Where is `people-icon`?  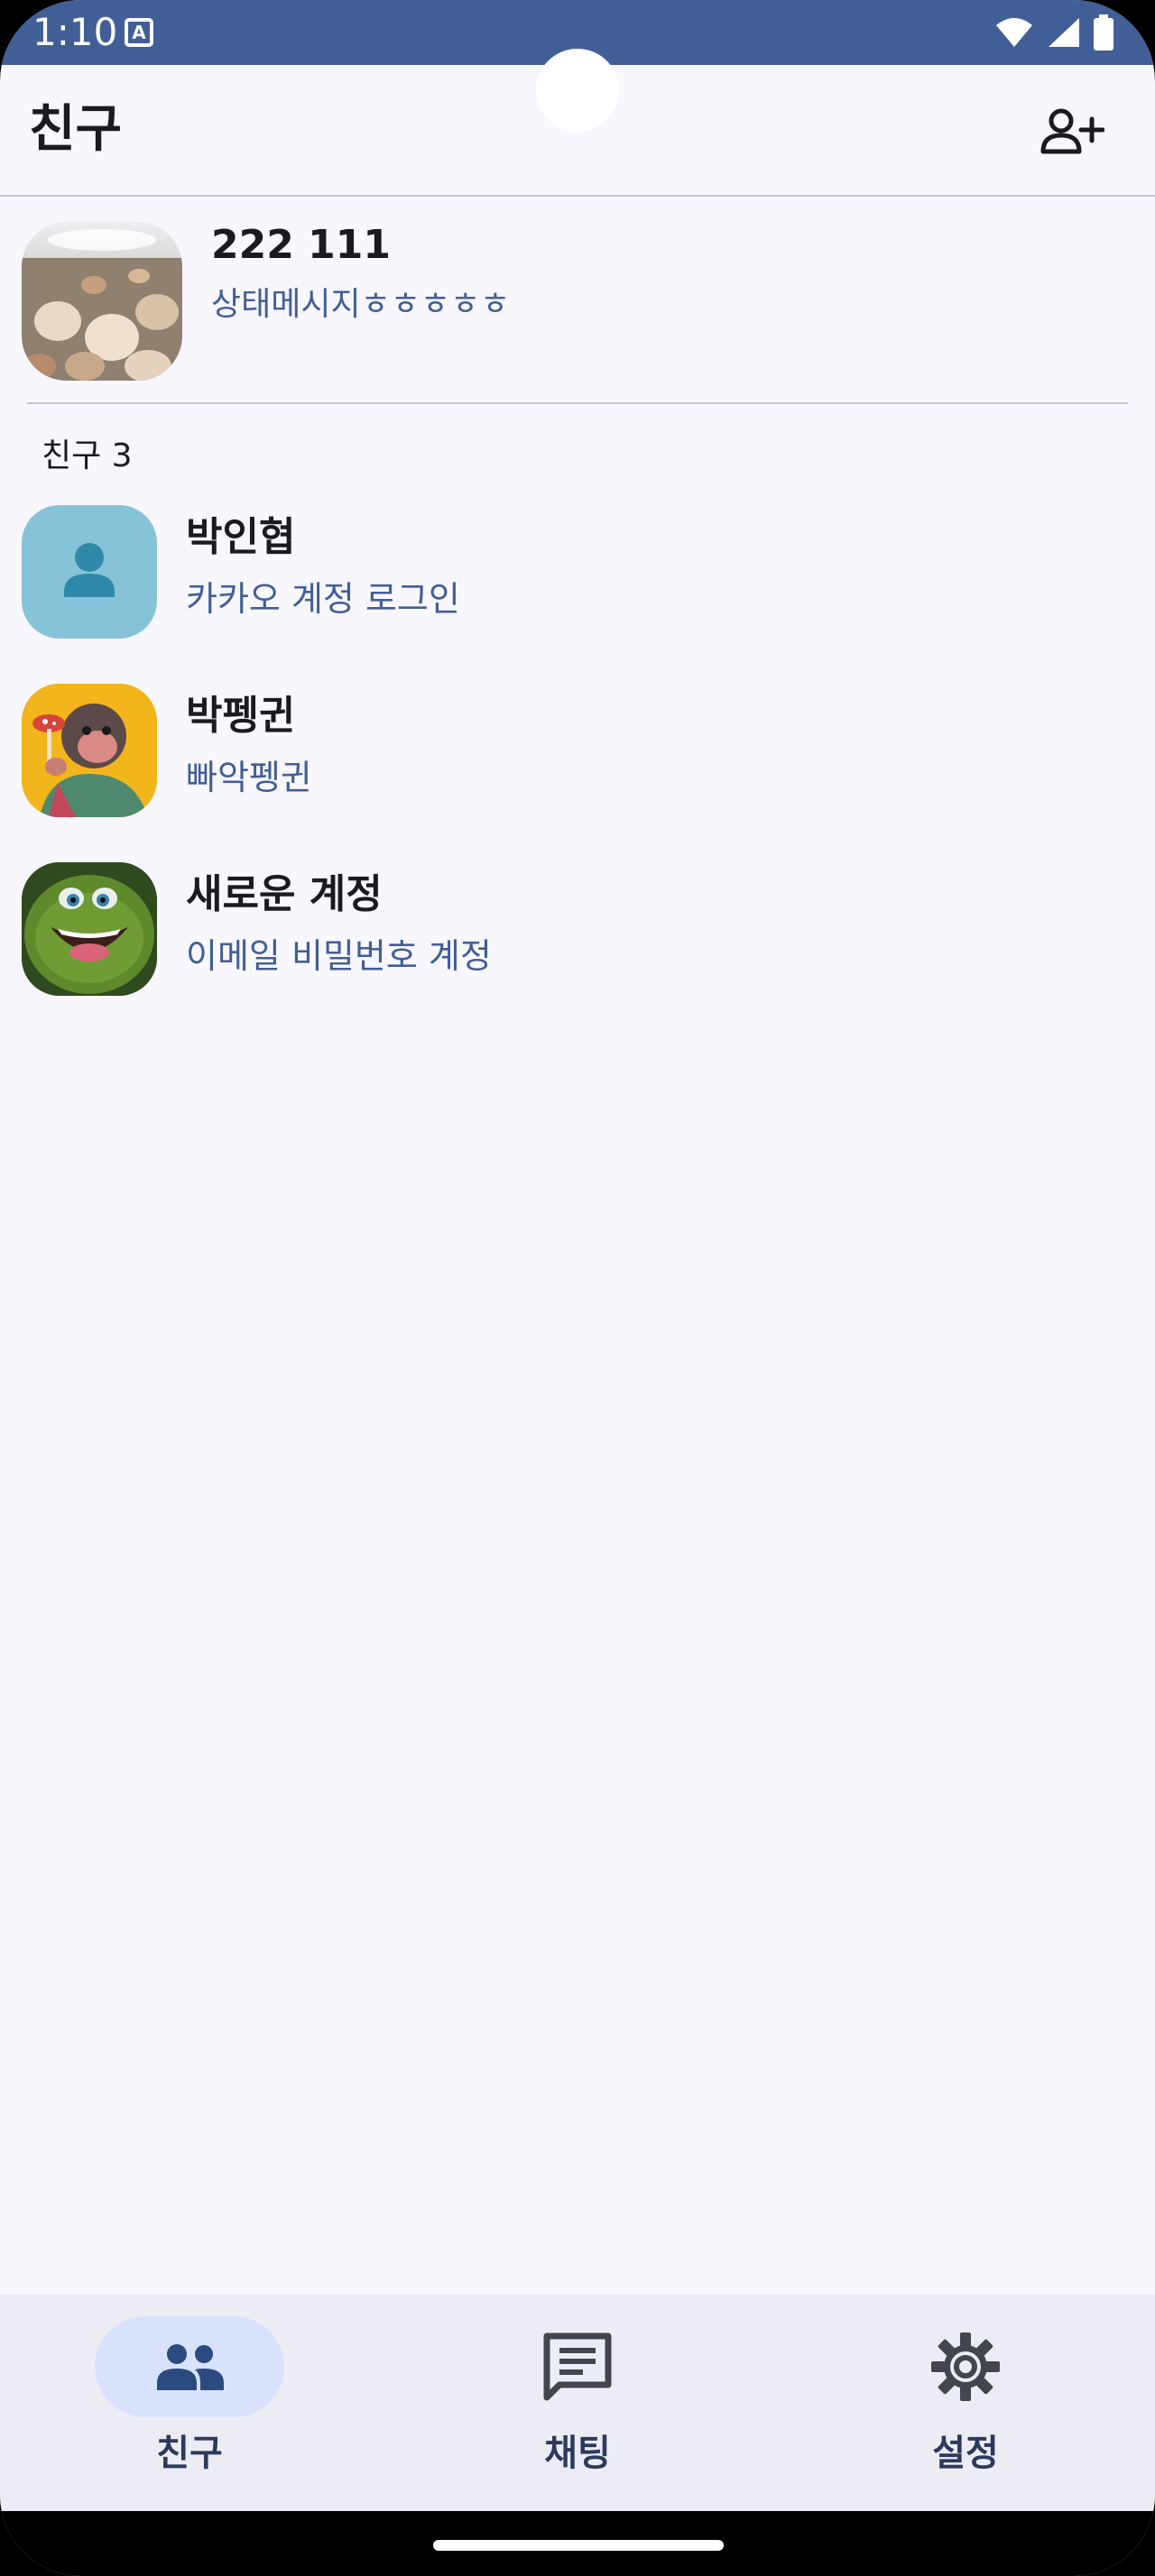
people-icon is located at coordinates (190, 2367).